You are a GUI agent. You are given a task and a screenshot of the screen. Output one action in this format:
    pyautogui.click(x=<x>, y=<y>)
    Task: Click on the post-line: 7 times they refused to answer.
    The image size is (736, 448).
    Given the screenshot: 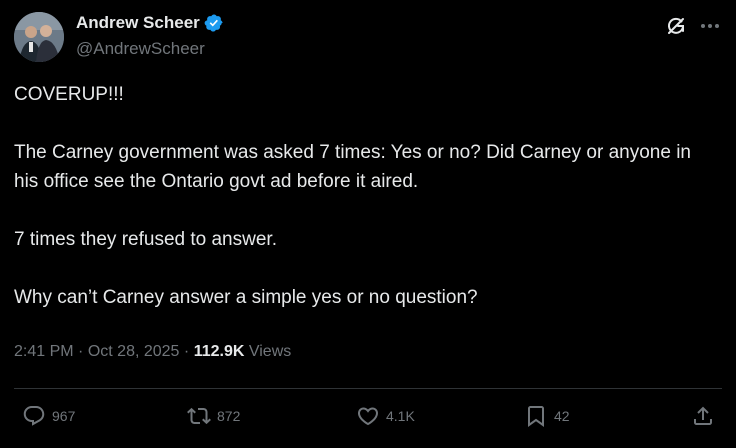 What is the action you would take?
    pyautogui.click(x=145, y=239)
    